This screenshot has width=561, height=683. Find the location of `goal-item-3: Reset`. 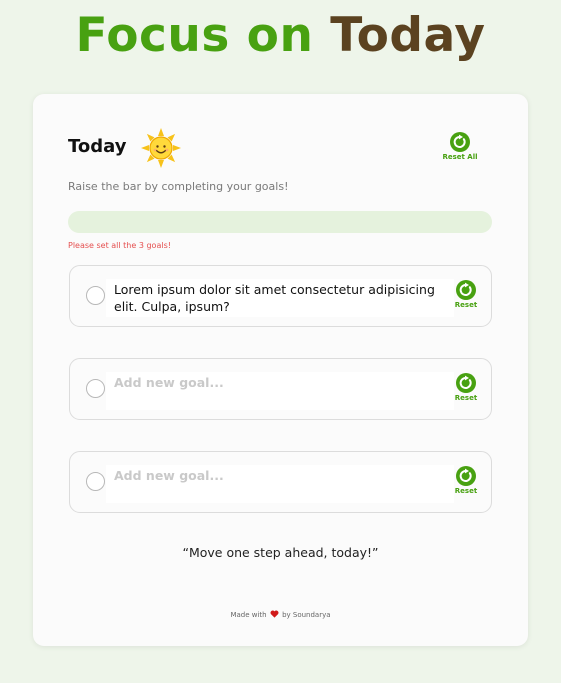

goal-item-3: Reset is located at coordinates (280, 482).